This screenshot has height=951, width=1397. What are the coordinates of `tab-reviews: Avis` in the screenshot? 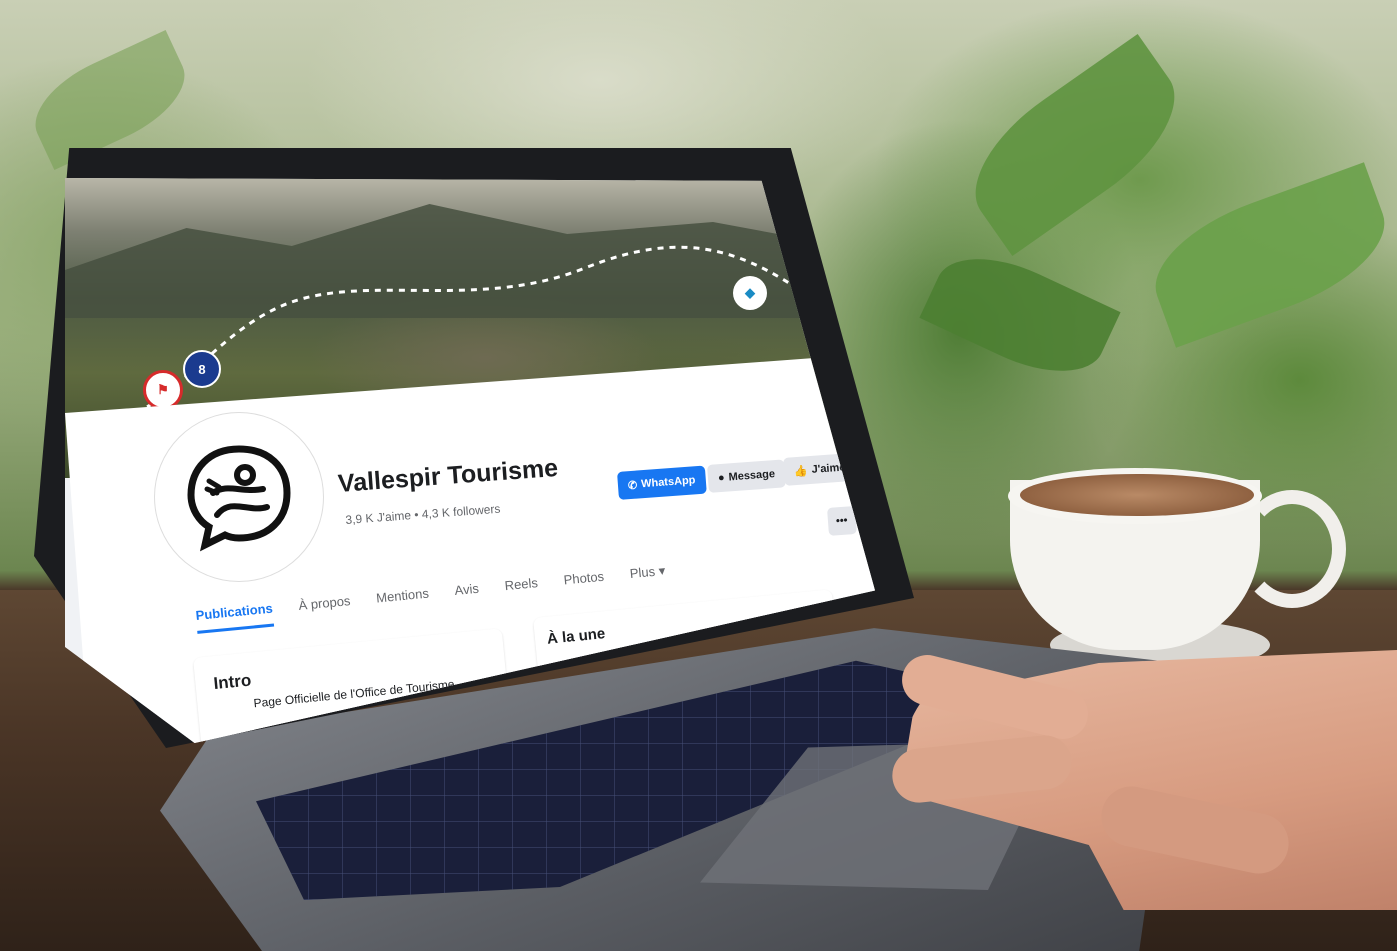 It's located at (467, 595).